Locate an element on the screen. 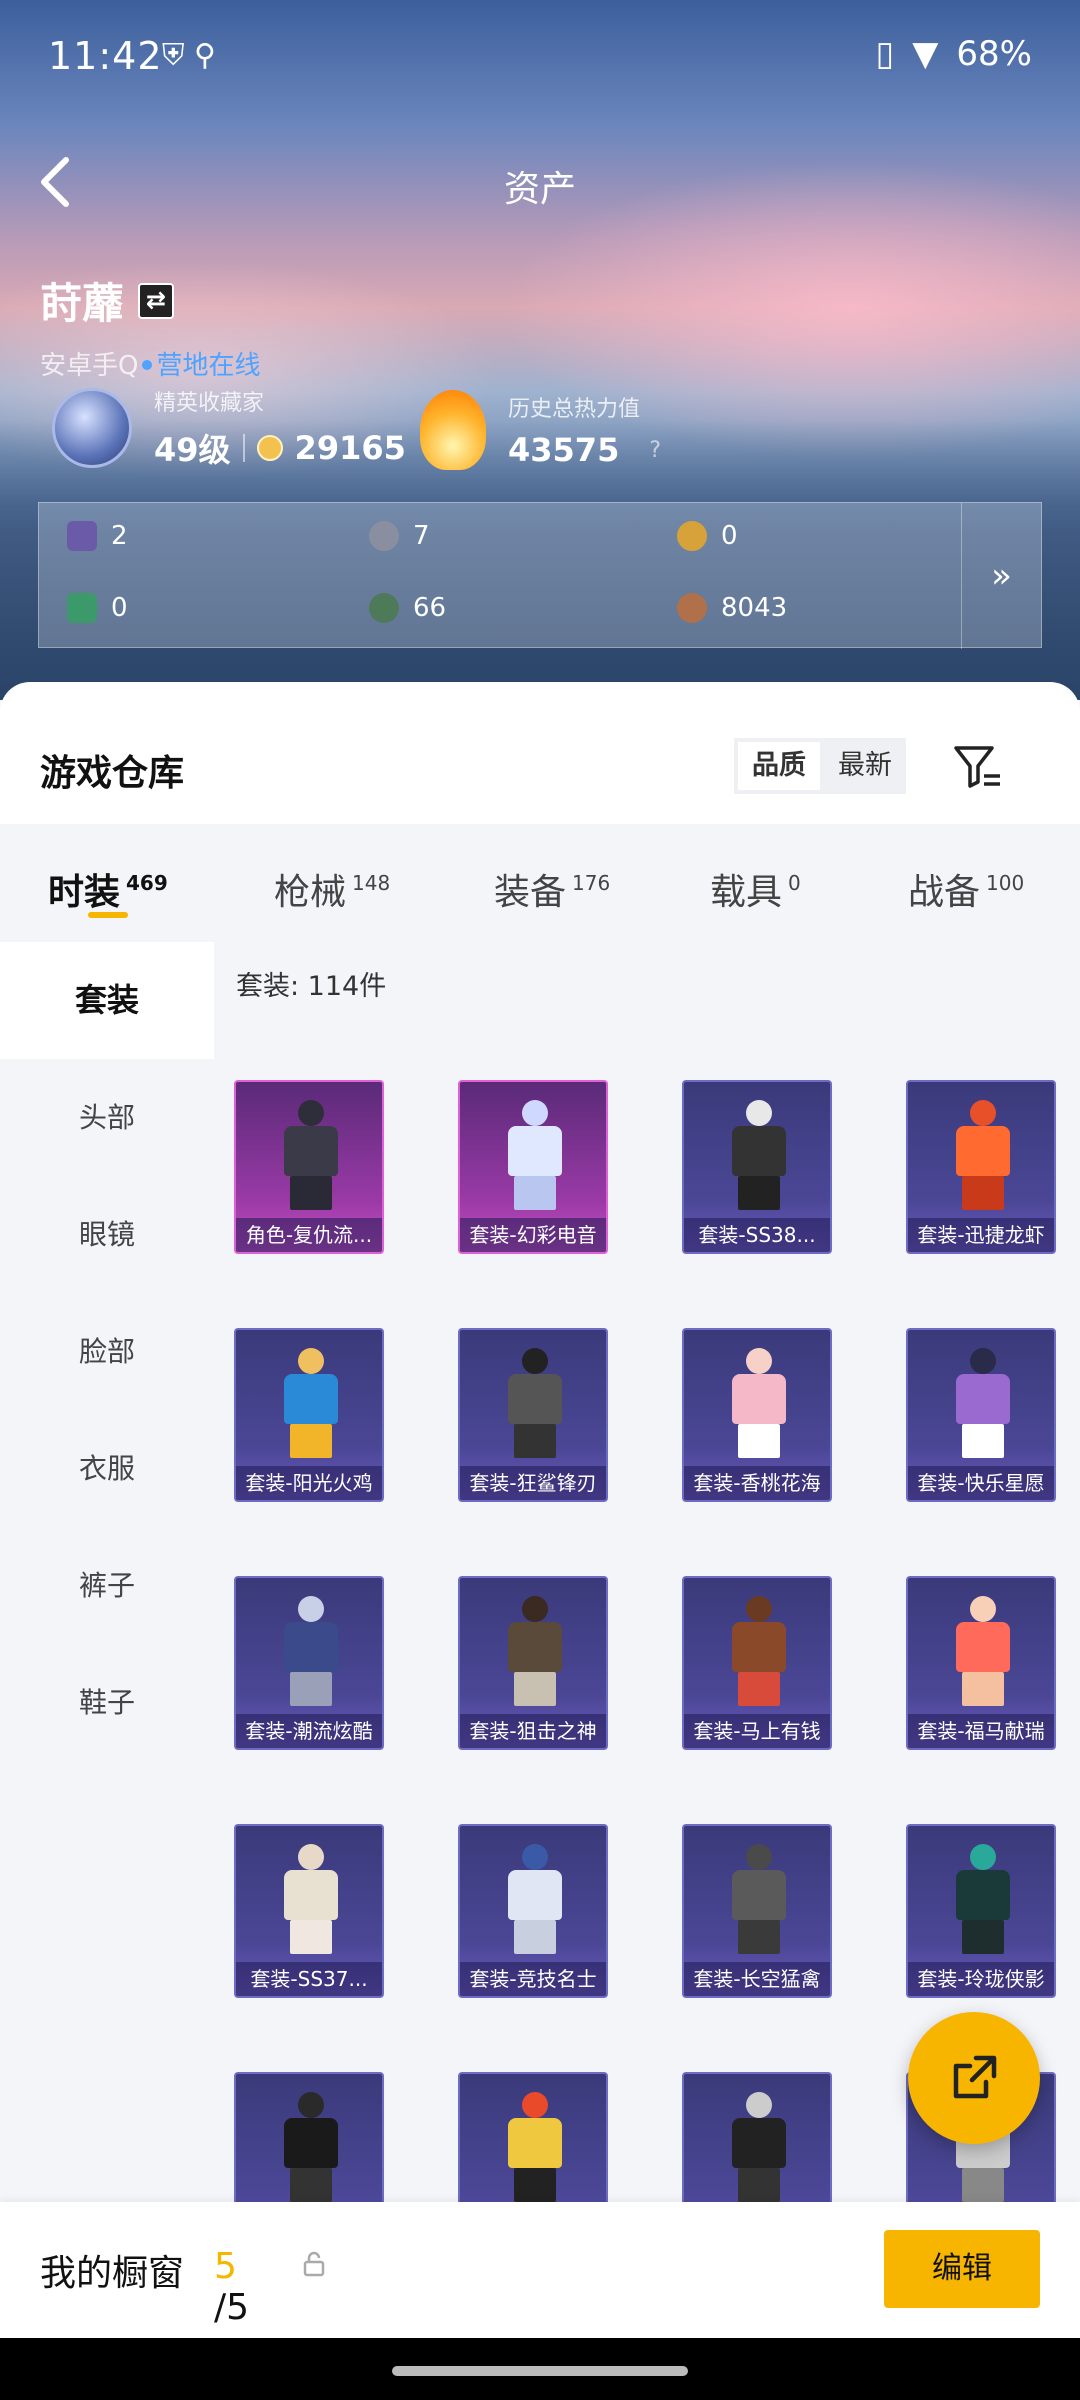 The width and height of the screenshot is (1080, 2400). item-card-label: 套装-竞技名士 is located at coordinates (533, 1979).